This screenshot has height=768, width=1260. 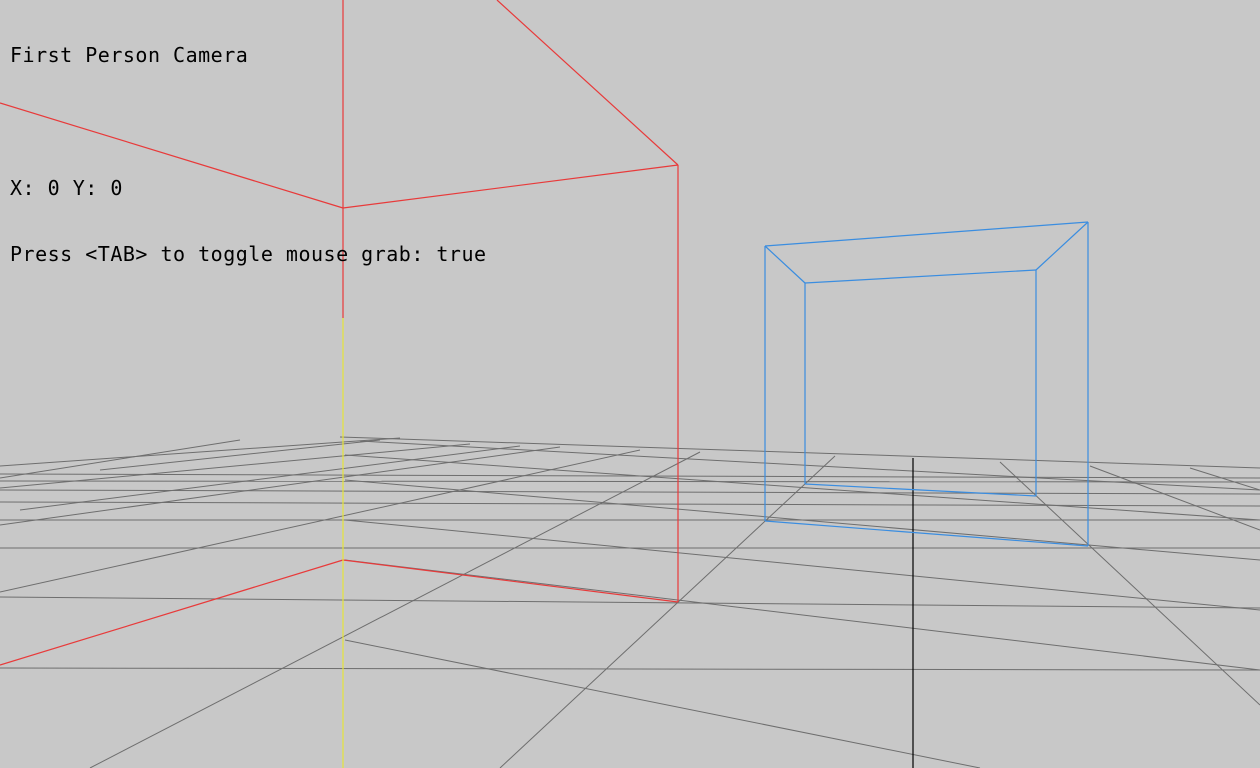 What do you see at coordinates (248, 254) in the screenshot?
I see `mouse-grab-hint: Press <TAB> to toggle mouse grab: true` at bounding box center [248, 254].